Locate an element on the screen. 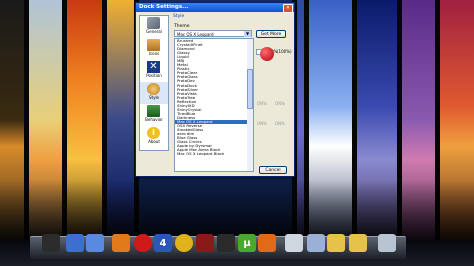 This screenshot has width=474, height=266. theme-select: Mac OS X Leopard ▼ is located at coordinates (213, 33).